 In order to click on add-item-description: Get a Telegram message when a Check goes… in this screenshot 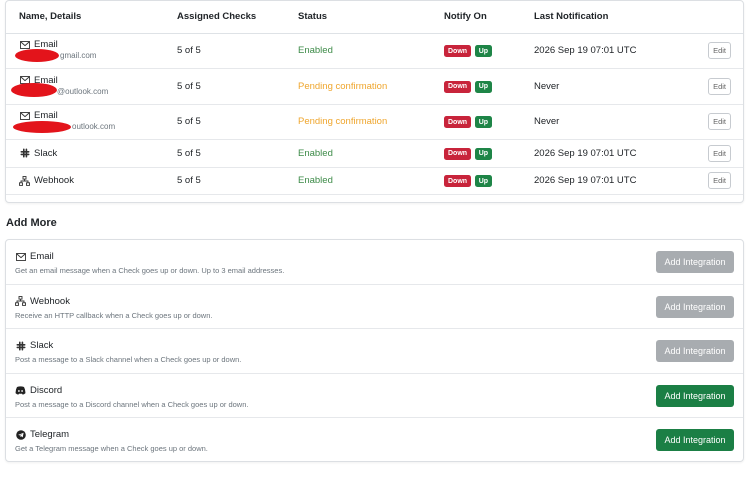, I will do `click(111, 449)`.